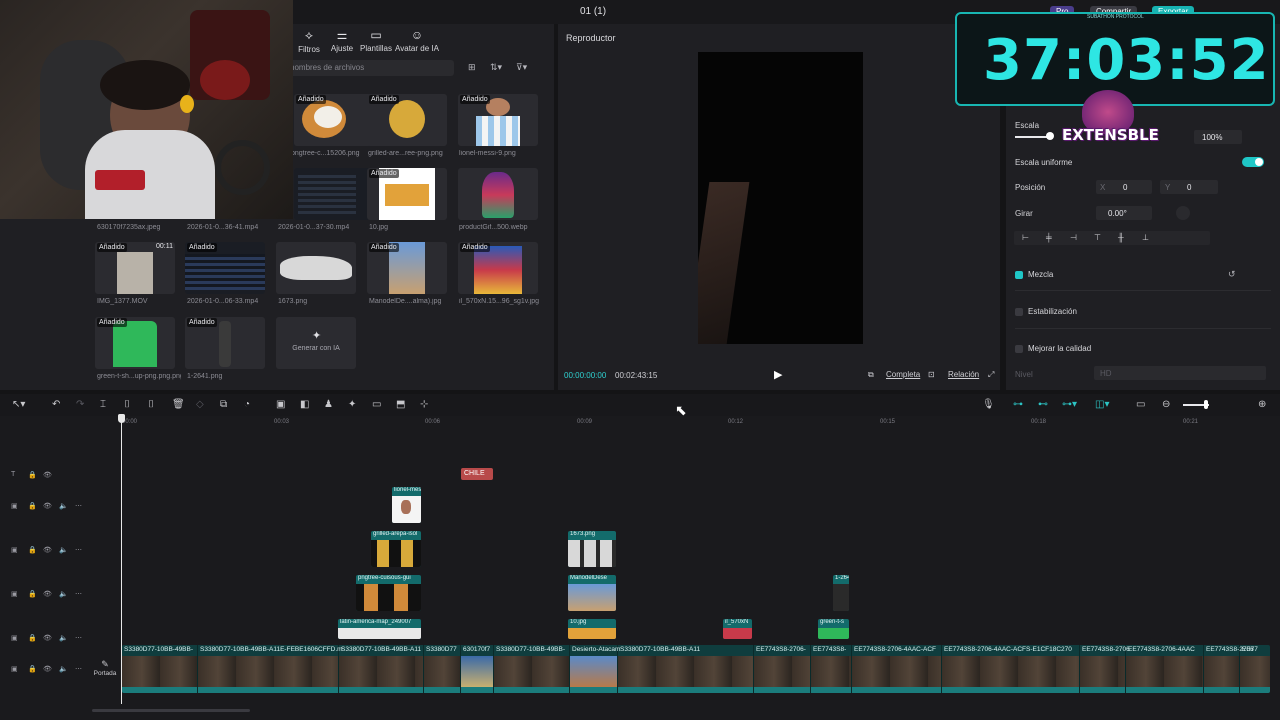  I want to click on reset-icon: ↺, so click(1232, 274).